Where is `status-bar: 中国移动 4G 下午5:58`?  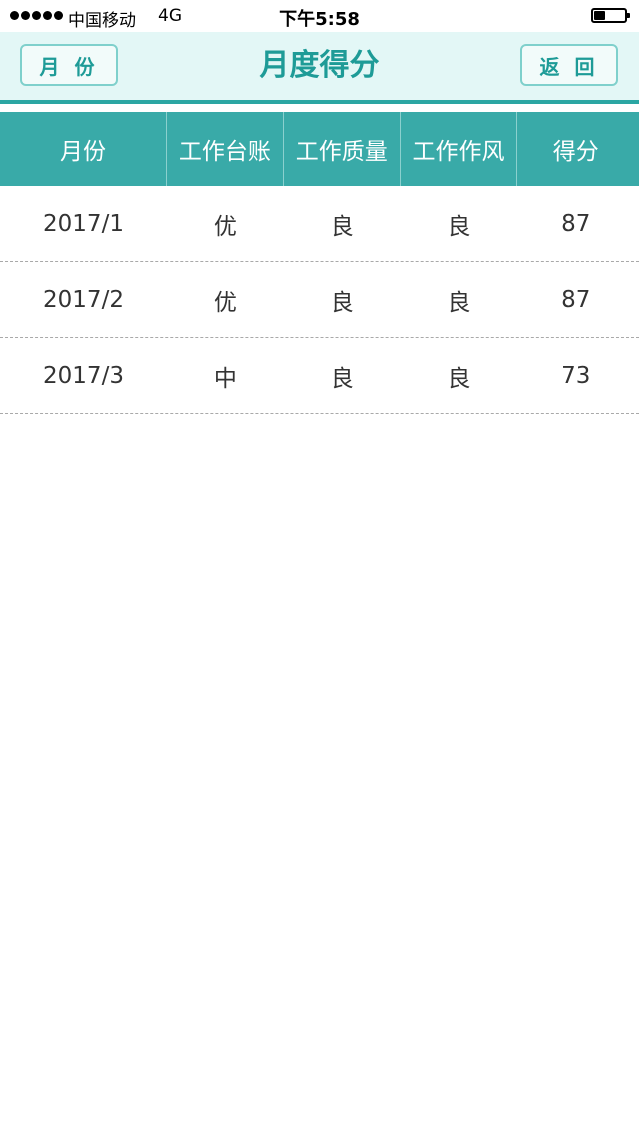 status-bar: 中国移动 4G 下午5:58 is located at coordinates (319, 16).